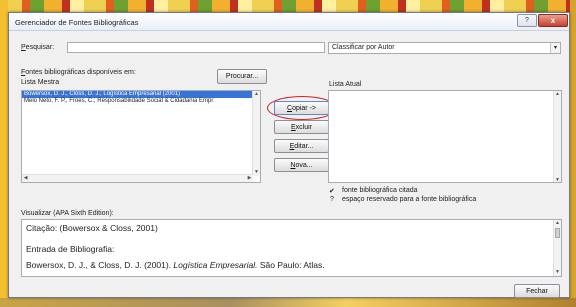 Image resolution: width=576 pixels, height=307 pixels. Describe the element at coordinates (445, 136) in the screenshot. I see `current-list: ▲ ▼` at that location.